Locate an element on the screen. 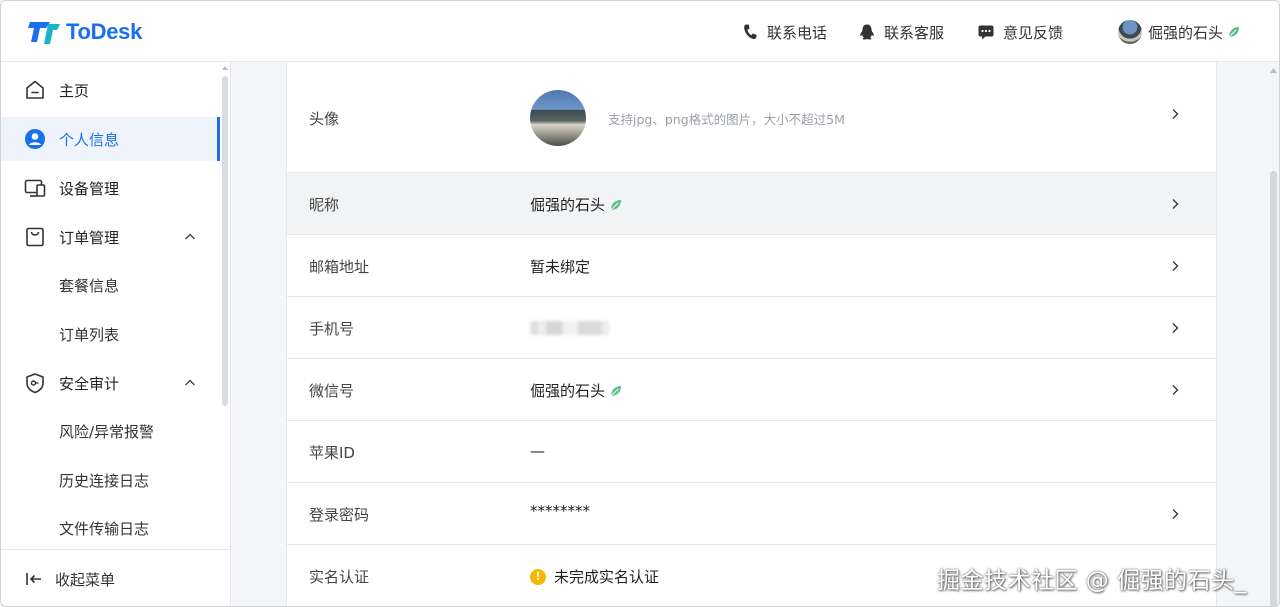 This screenshot has width=1280, height=607. sidebar-subitem-label: 套餐信息 is located at coordinates (89, 285).